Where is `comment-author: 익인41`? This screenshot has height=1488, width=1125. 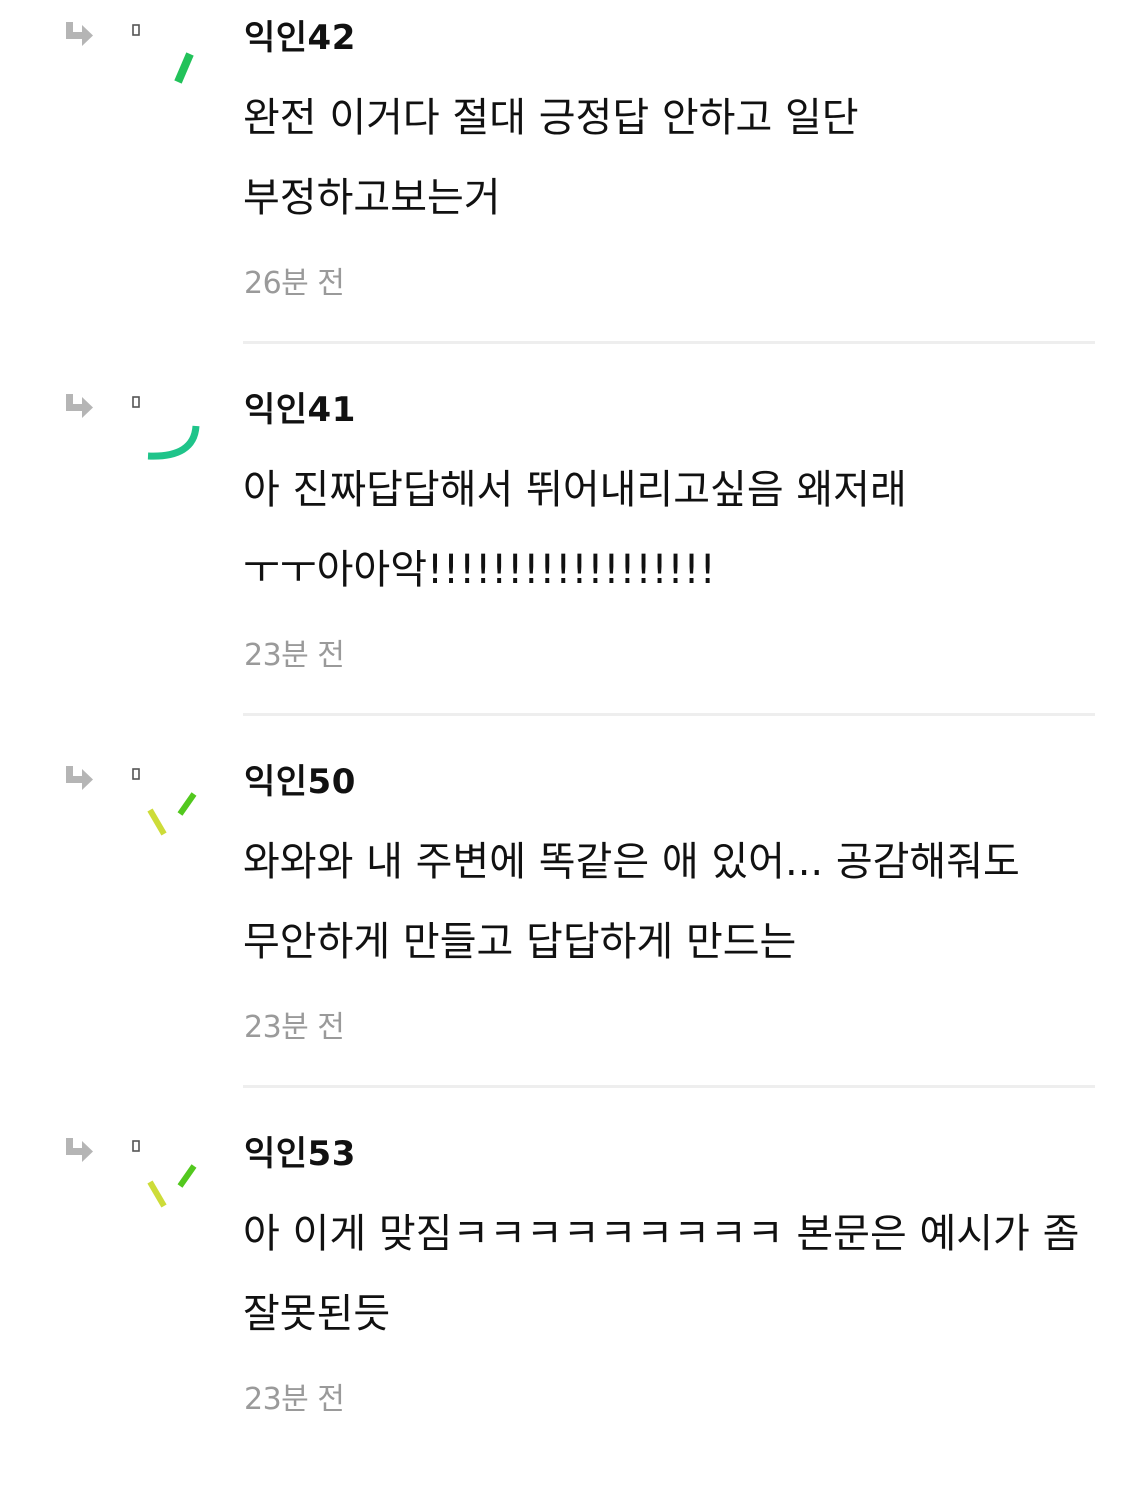
comment-author: 익인41 is located at coordinates (300, 410).